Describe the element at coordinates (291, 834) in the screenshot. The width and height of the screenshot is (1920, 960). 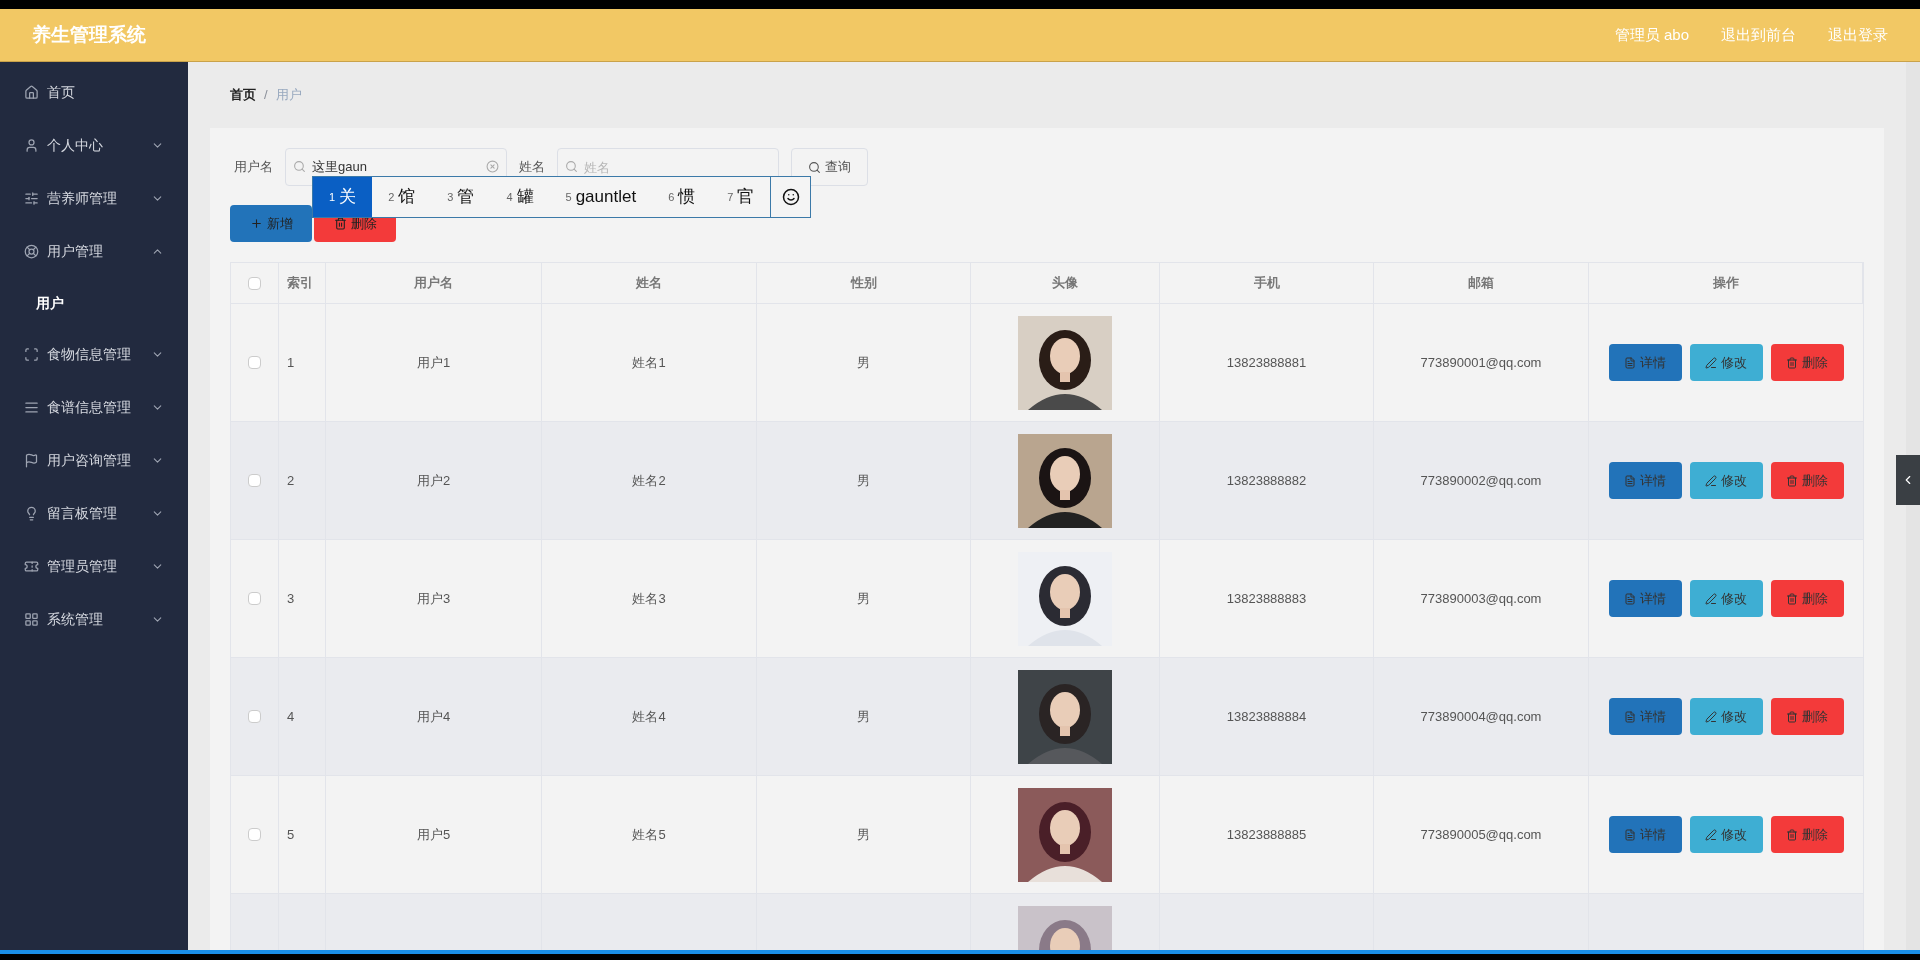
I see `table-cell-text: 5` at that location.